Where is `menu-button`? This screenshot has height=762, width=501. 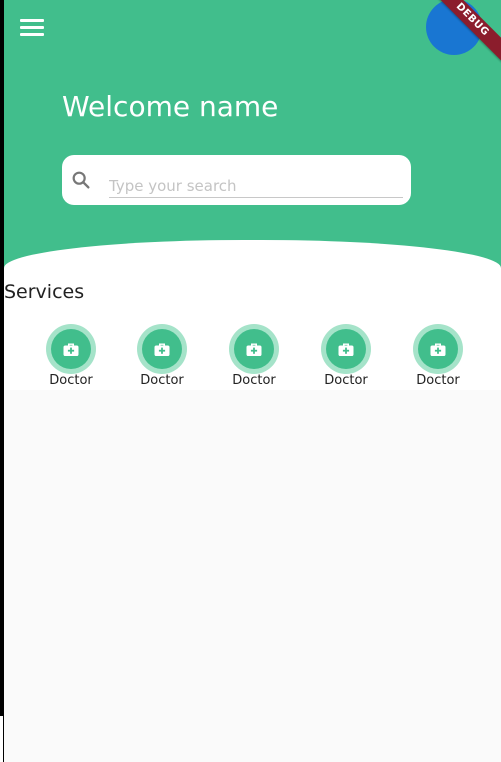
menu-button is located at coordinates (32, 27).